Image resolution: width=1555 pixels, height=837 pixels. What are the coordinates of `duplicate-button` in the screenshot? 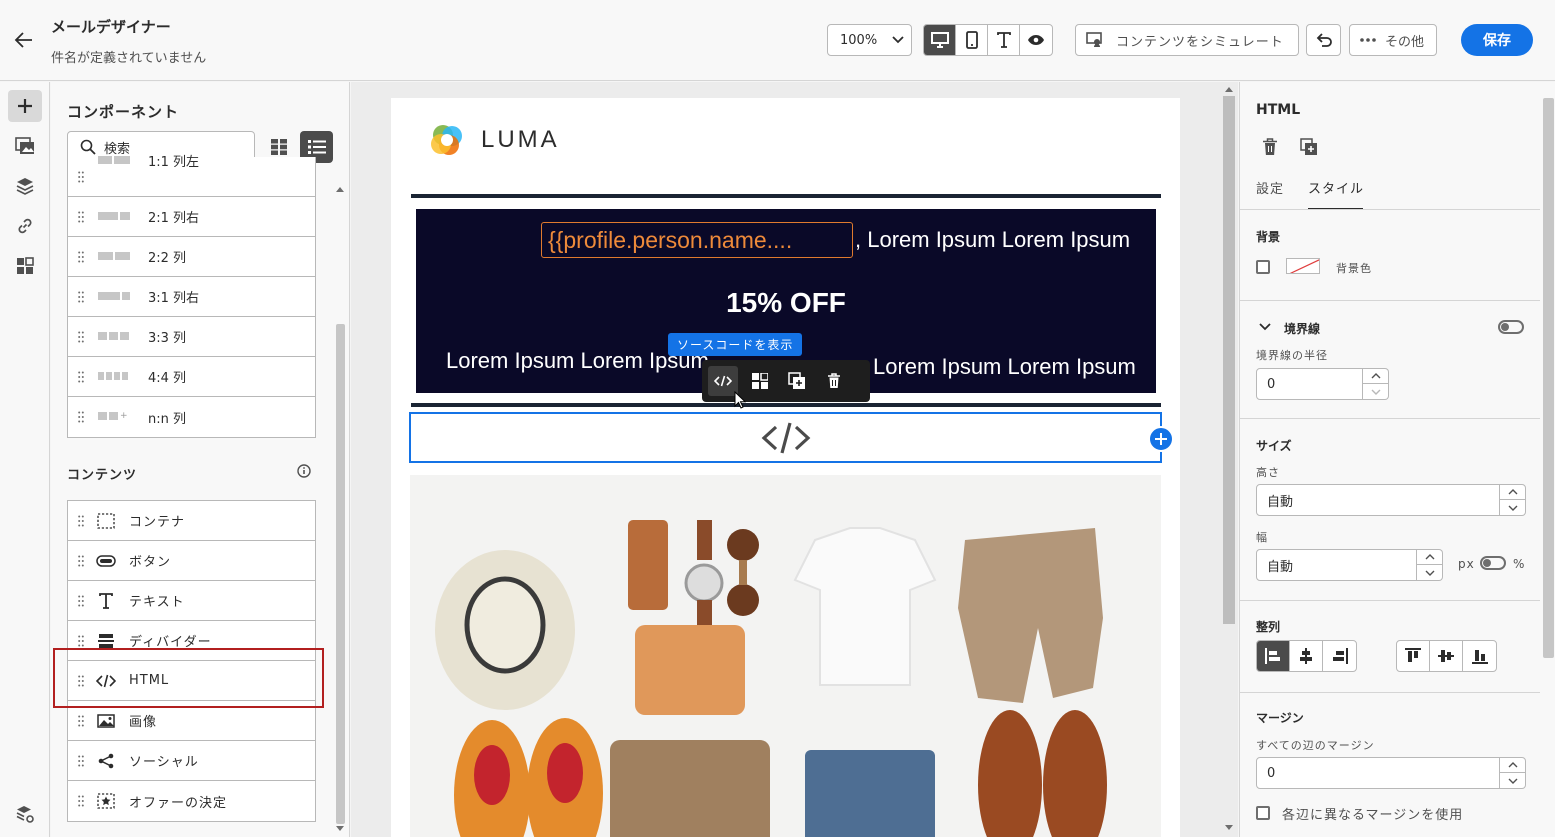 It's located at (797, 381).